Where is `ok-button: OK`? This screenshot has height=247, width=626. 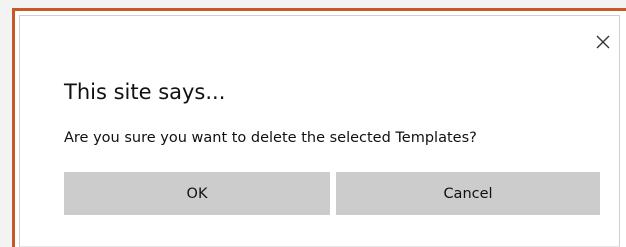
ok-button: OK is located at coordinates (197, 193).